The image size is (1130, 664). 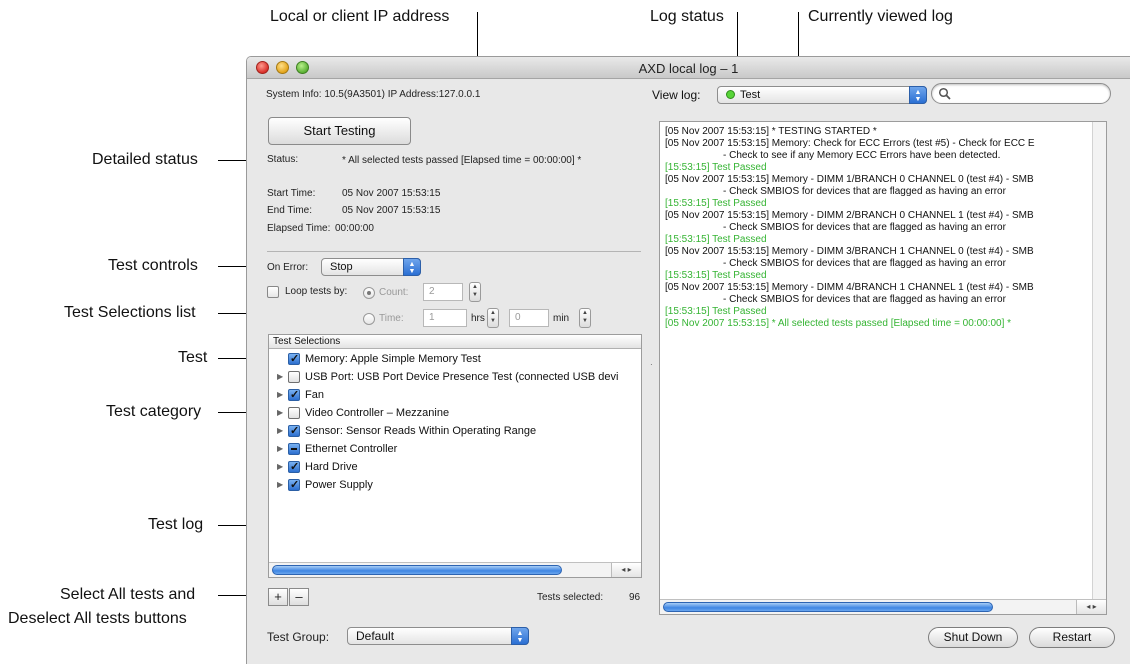 What do you see at coordinates (652, 365) in the screenshot?
I see `splitter-handle: ·` at bounding box center [652, 365].